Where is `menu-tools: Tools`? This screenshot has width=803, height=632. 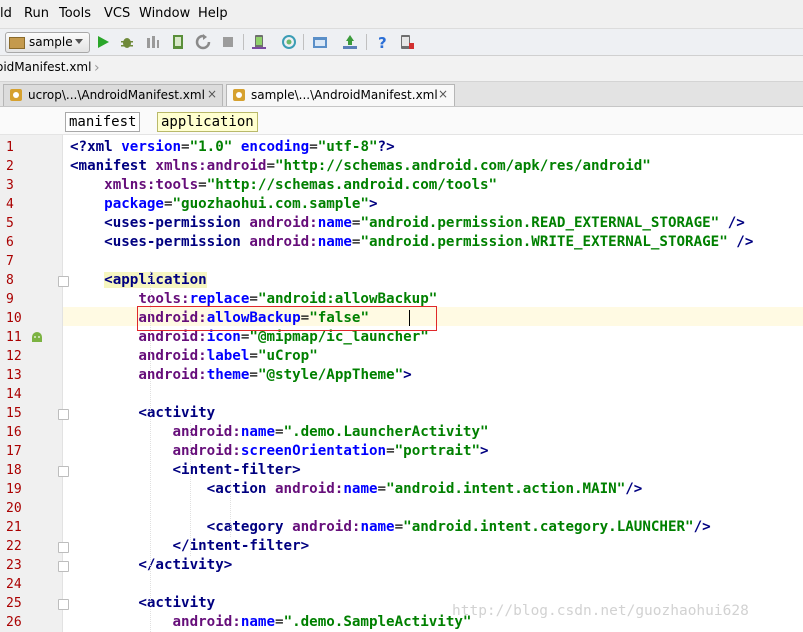 menu-tools: Tools is located at coordinates (75, 13).